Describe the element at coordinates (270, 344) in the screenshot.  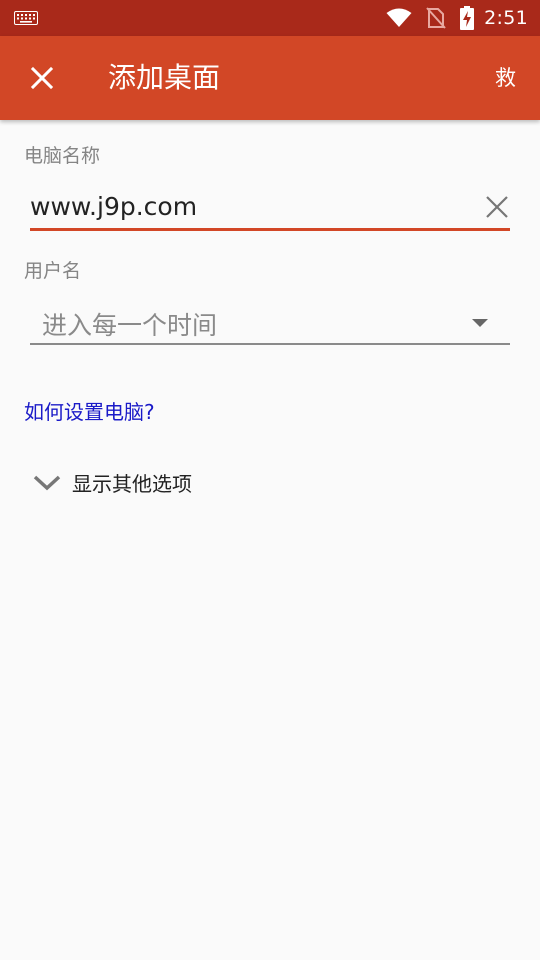
I see `username-underline` at that location.